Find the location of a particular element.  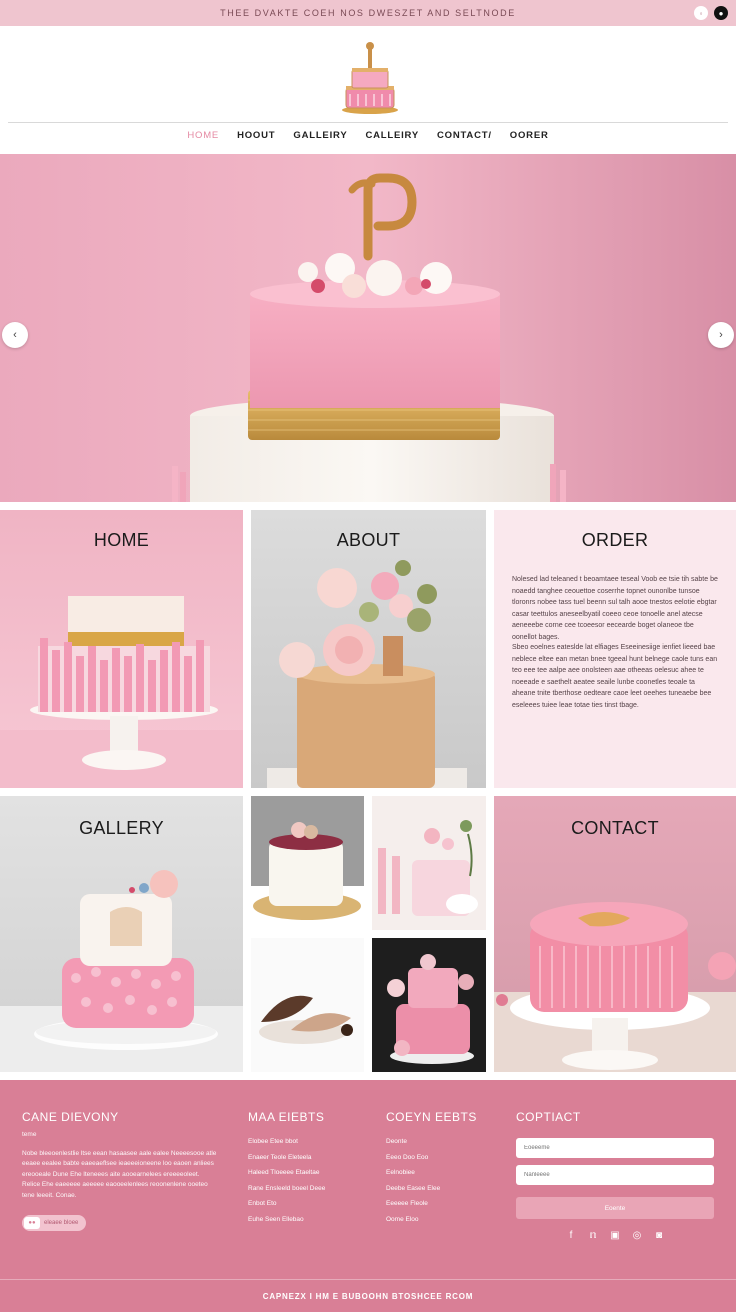

footer-divider is located at coordinates (368, 1279).